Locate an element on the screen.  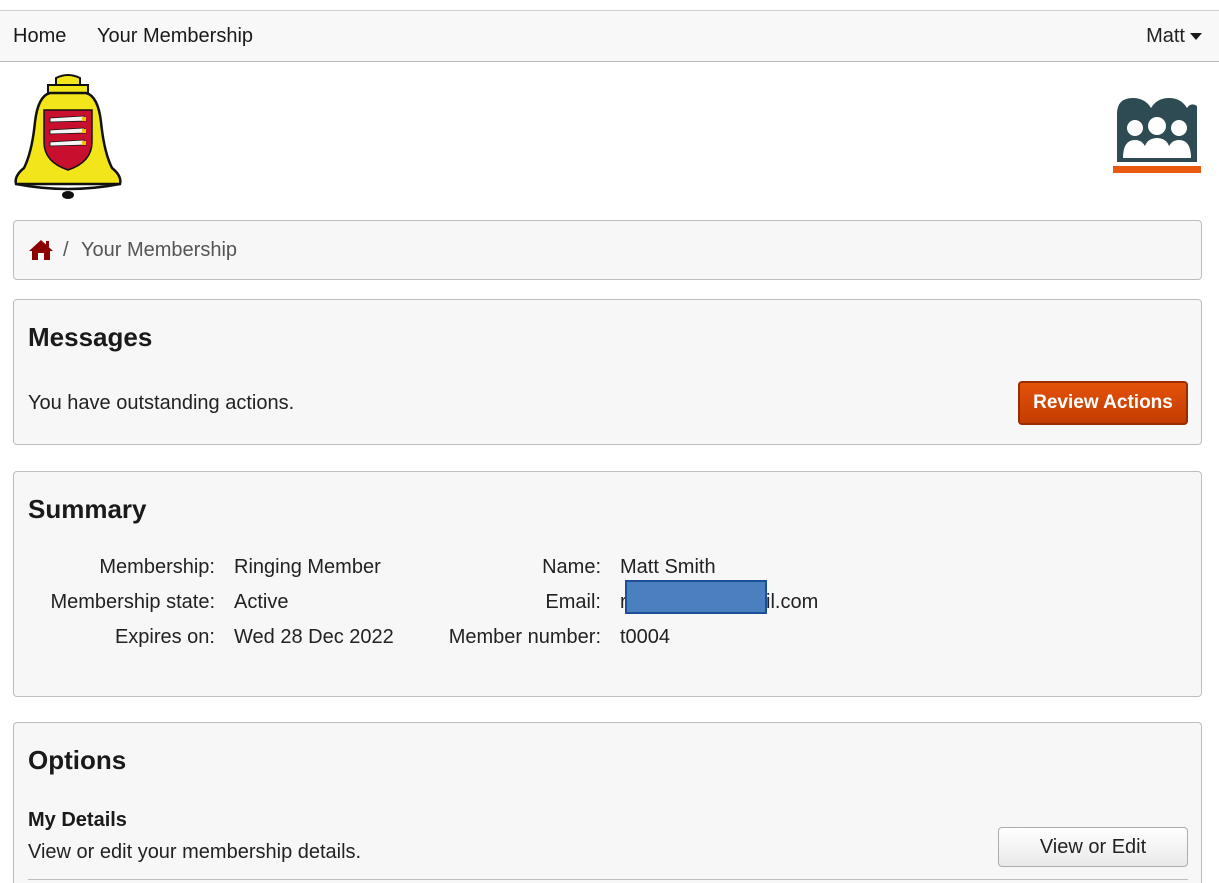
email-redaction-box is located at coordinates (696, 597).